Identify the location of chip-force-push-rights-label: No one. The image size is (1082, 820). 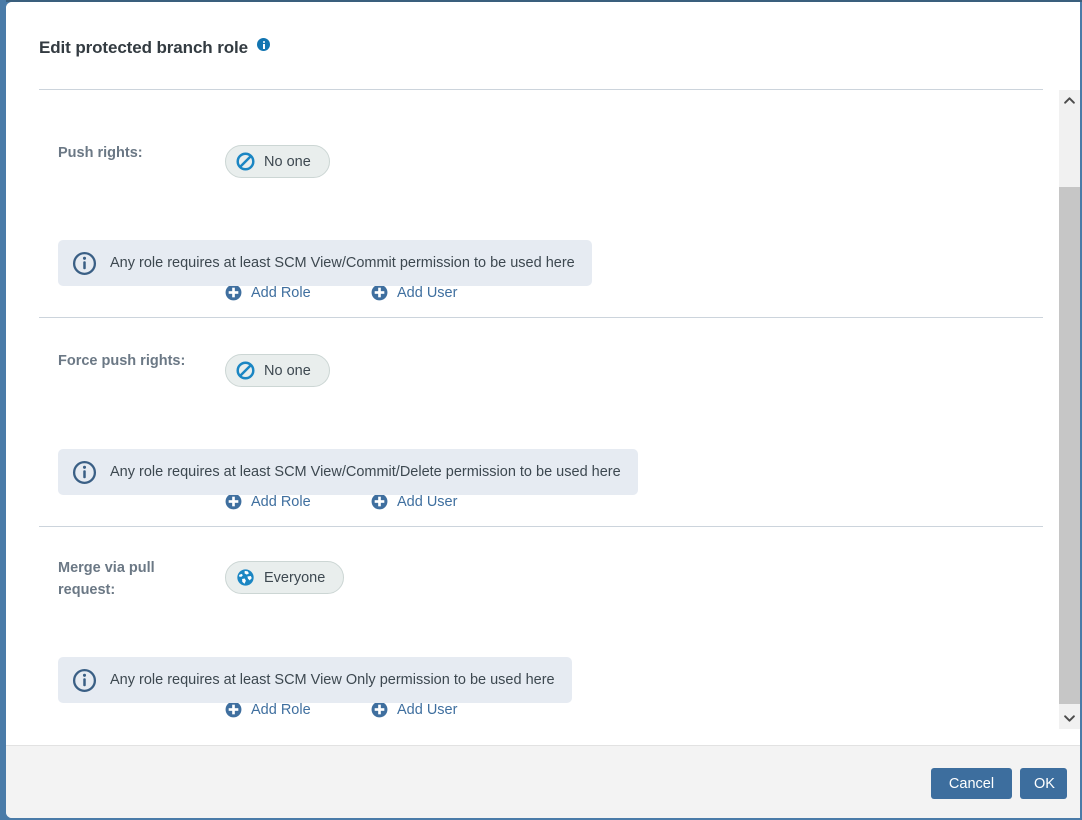
(287, 370).